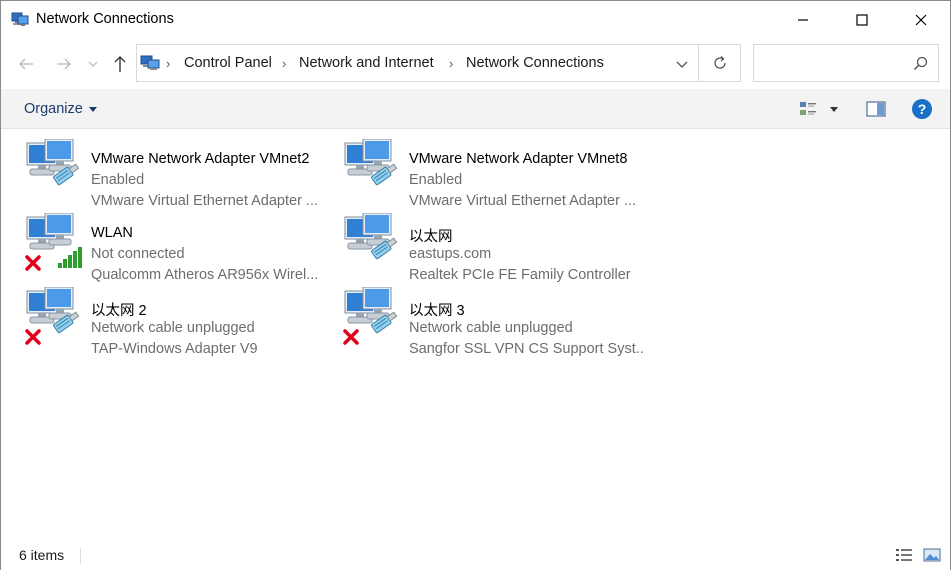 The image size is (951, 570). I want to click on maximize-button, so click(862, 20).